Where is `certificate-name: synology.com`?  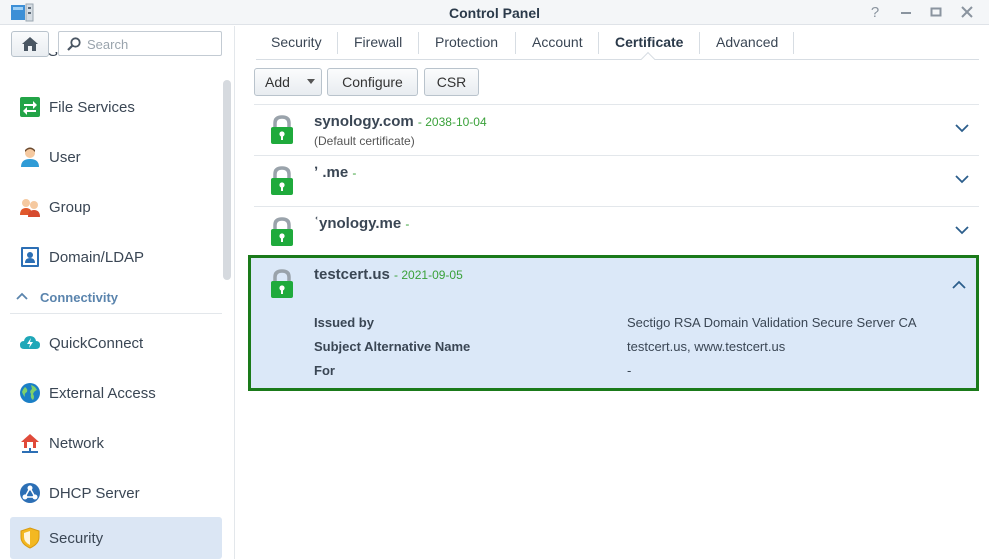 certificate-name: synology.com is located at coordinates (364, 121).